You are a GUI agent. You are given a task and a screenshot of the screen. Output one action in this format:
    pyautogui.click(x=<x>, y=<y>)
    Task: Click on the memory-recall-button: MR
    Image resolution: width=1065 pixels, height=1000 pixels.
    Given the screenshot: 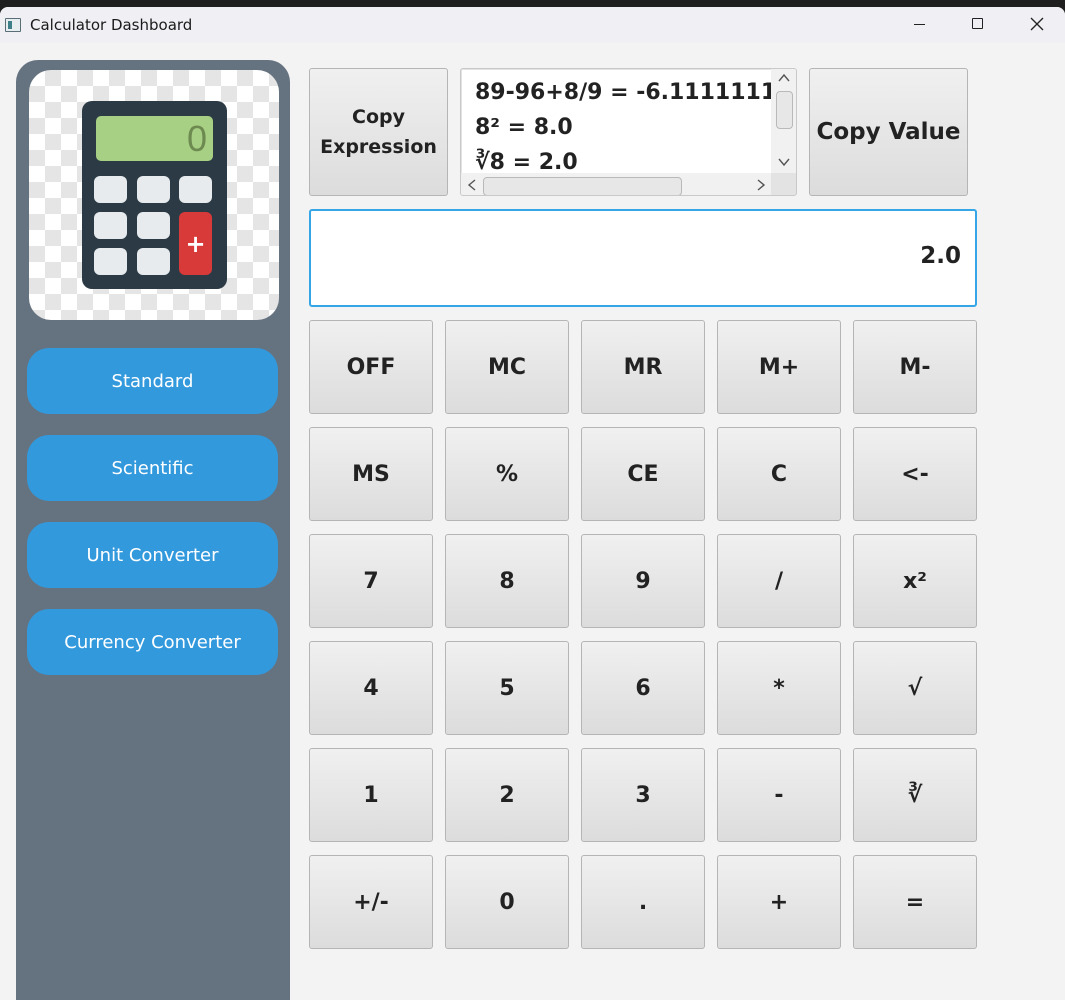 What is the action you would take?
    pyautogui.click(x=643, y=367)
    